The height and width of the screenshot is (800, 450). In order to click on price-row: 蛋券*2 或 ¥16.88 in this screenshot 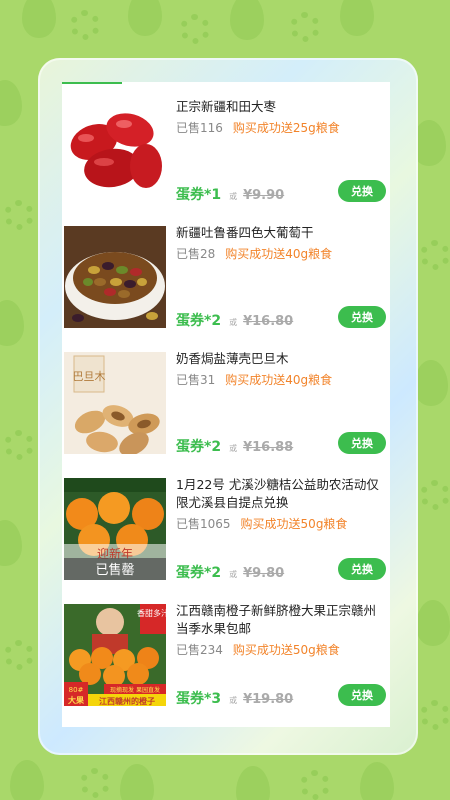, I will do `click(234, 446)`.